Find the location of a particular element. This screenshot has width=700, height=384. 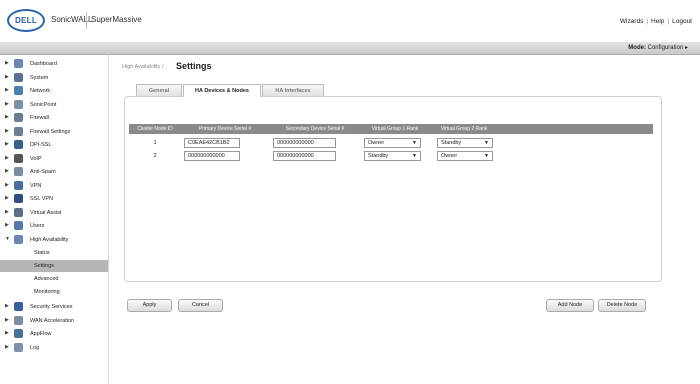

appflow-icon is located at coordinates (18, 333).